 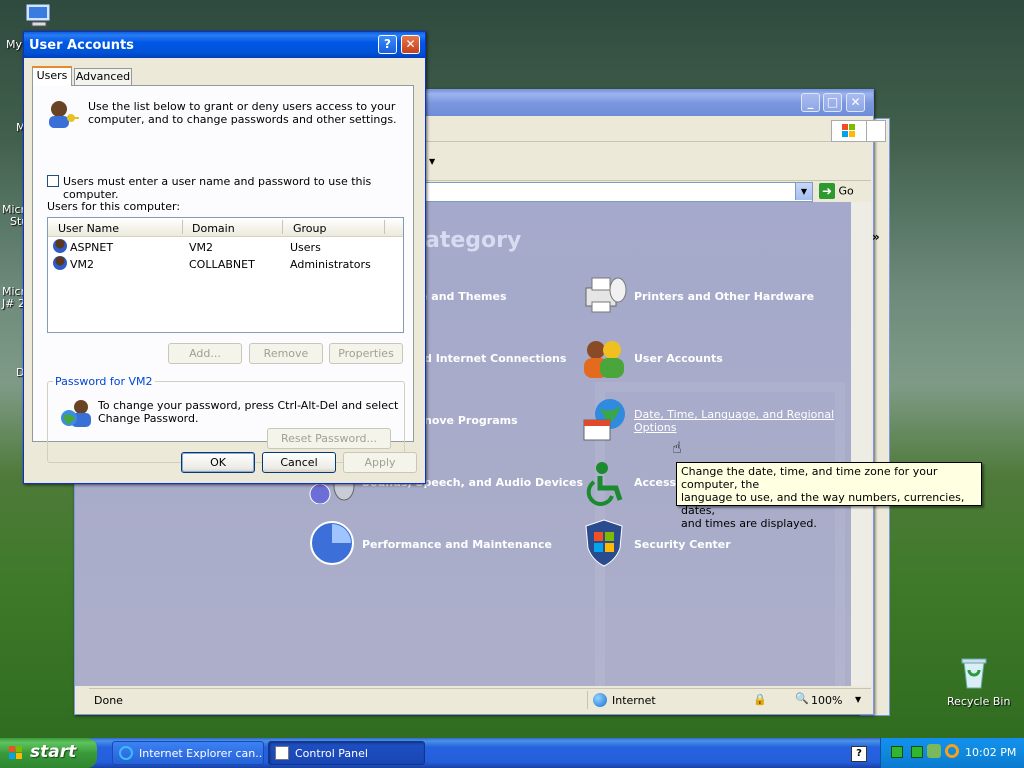 What do you see at coordinates (605, 420) in the screenshot?
I see `date-time-language-icon` at bounding box center [605, 420].